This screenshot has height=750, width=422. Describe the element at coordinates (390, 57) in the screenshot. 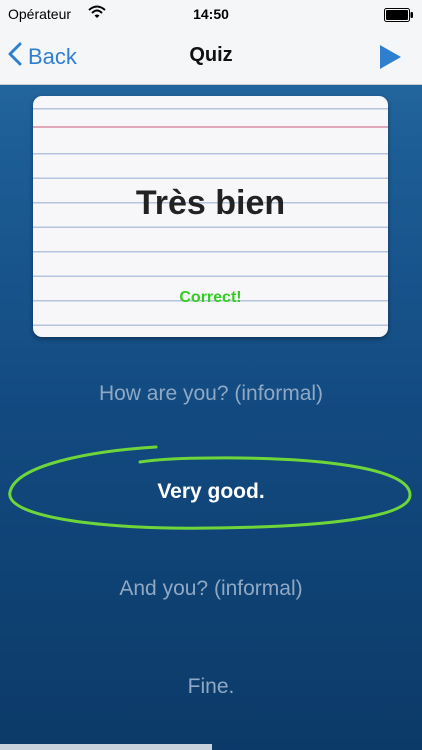

I see `play-button` at that location.